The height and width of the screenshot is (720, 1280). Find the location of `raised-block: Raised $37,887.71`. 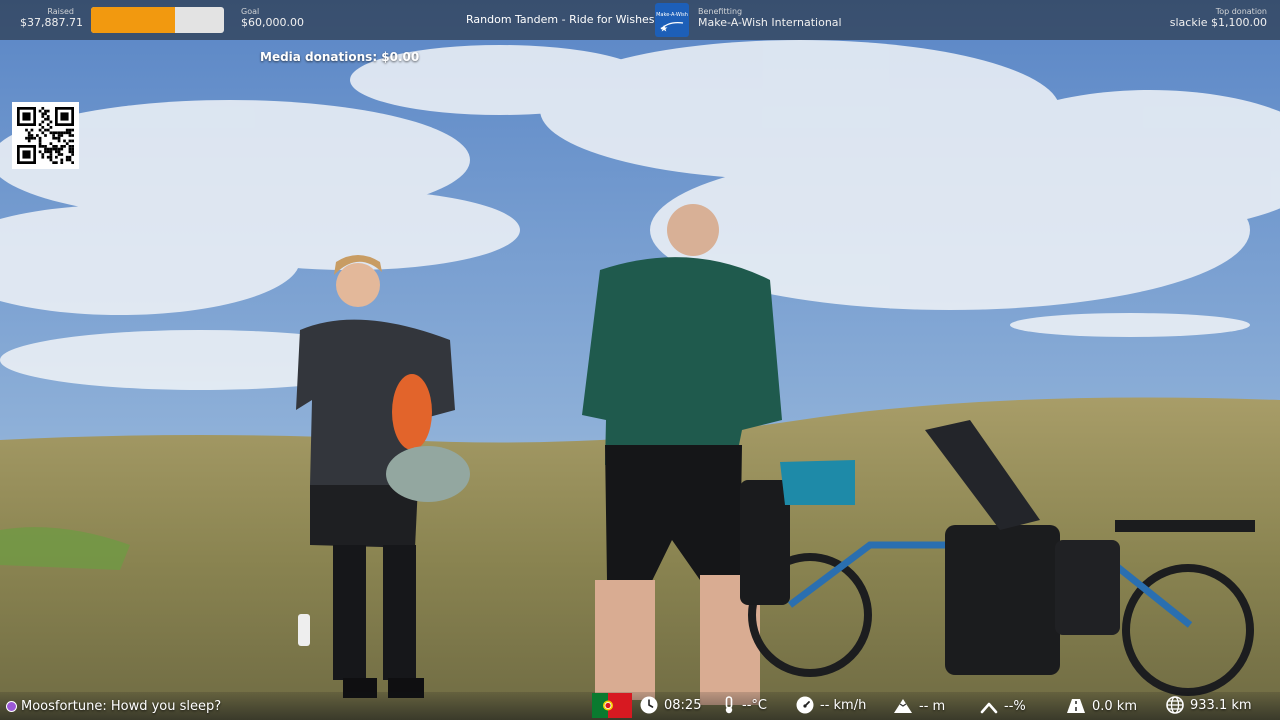

raised-block: Raised $37,887.71 is located at coordinates (51, 18).